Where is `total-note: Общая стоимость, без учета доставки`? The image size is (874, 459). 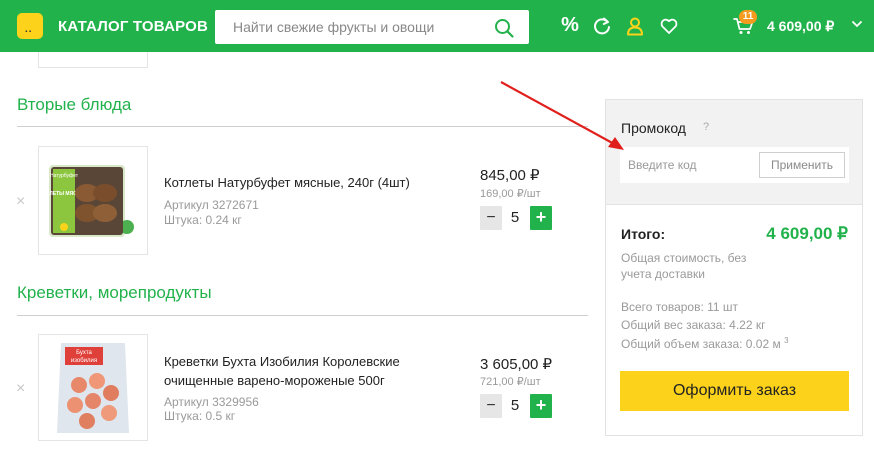
total-note: Общая стоимость, без учета доставки is located at coordinates (684, 266).